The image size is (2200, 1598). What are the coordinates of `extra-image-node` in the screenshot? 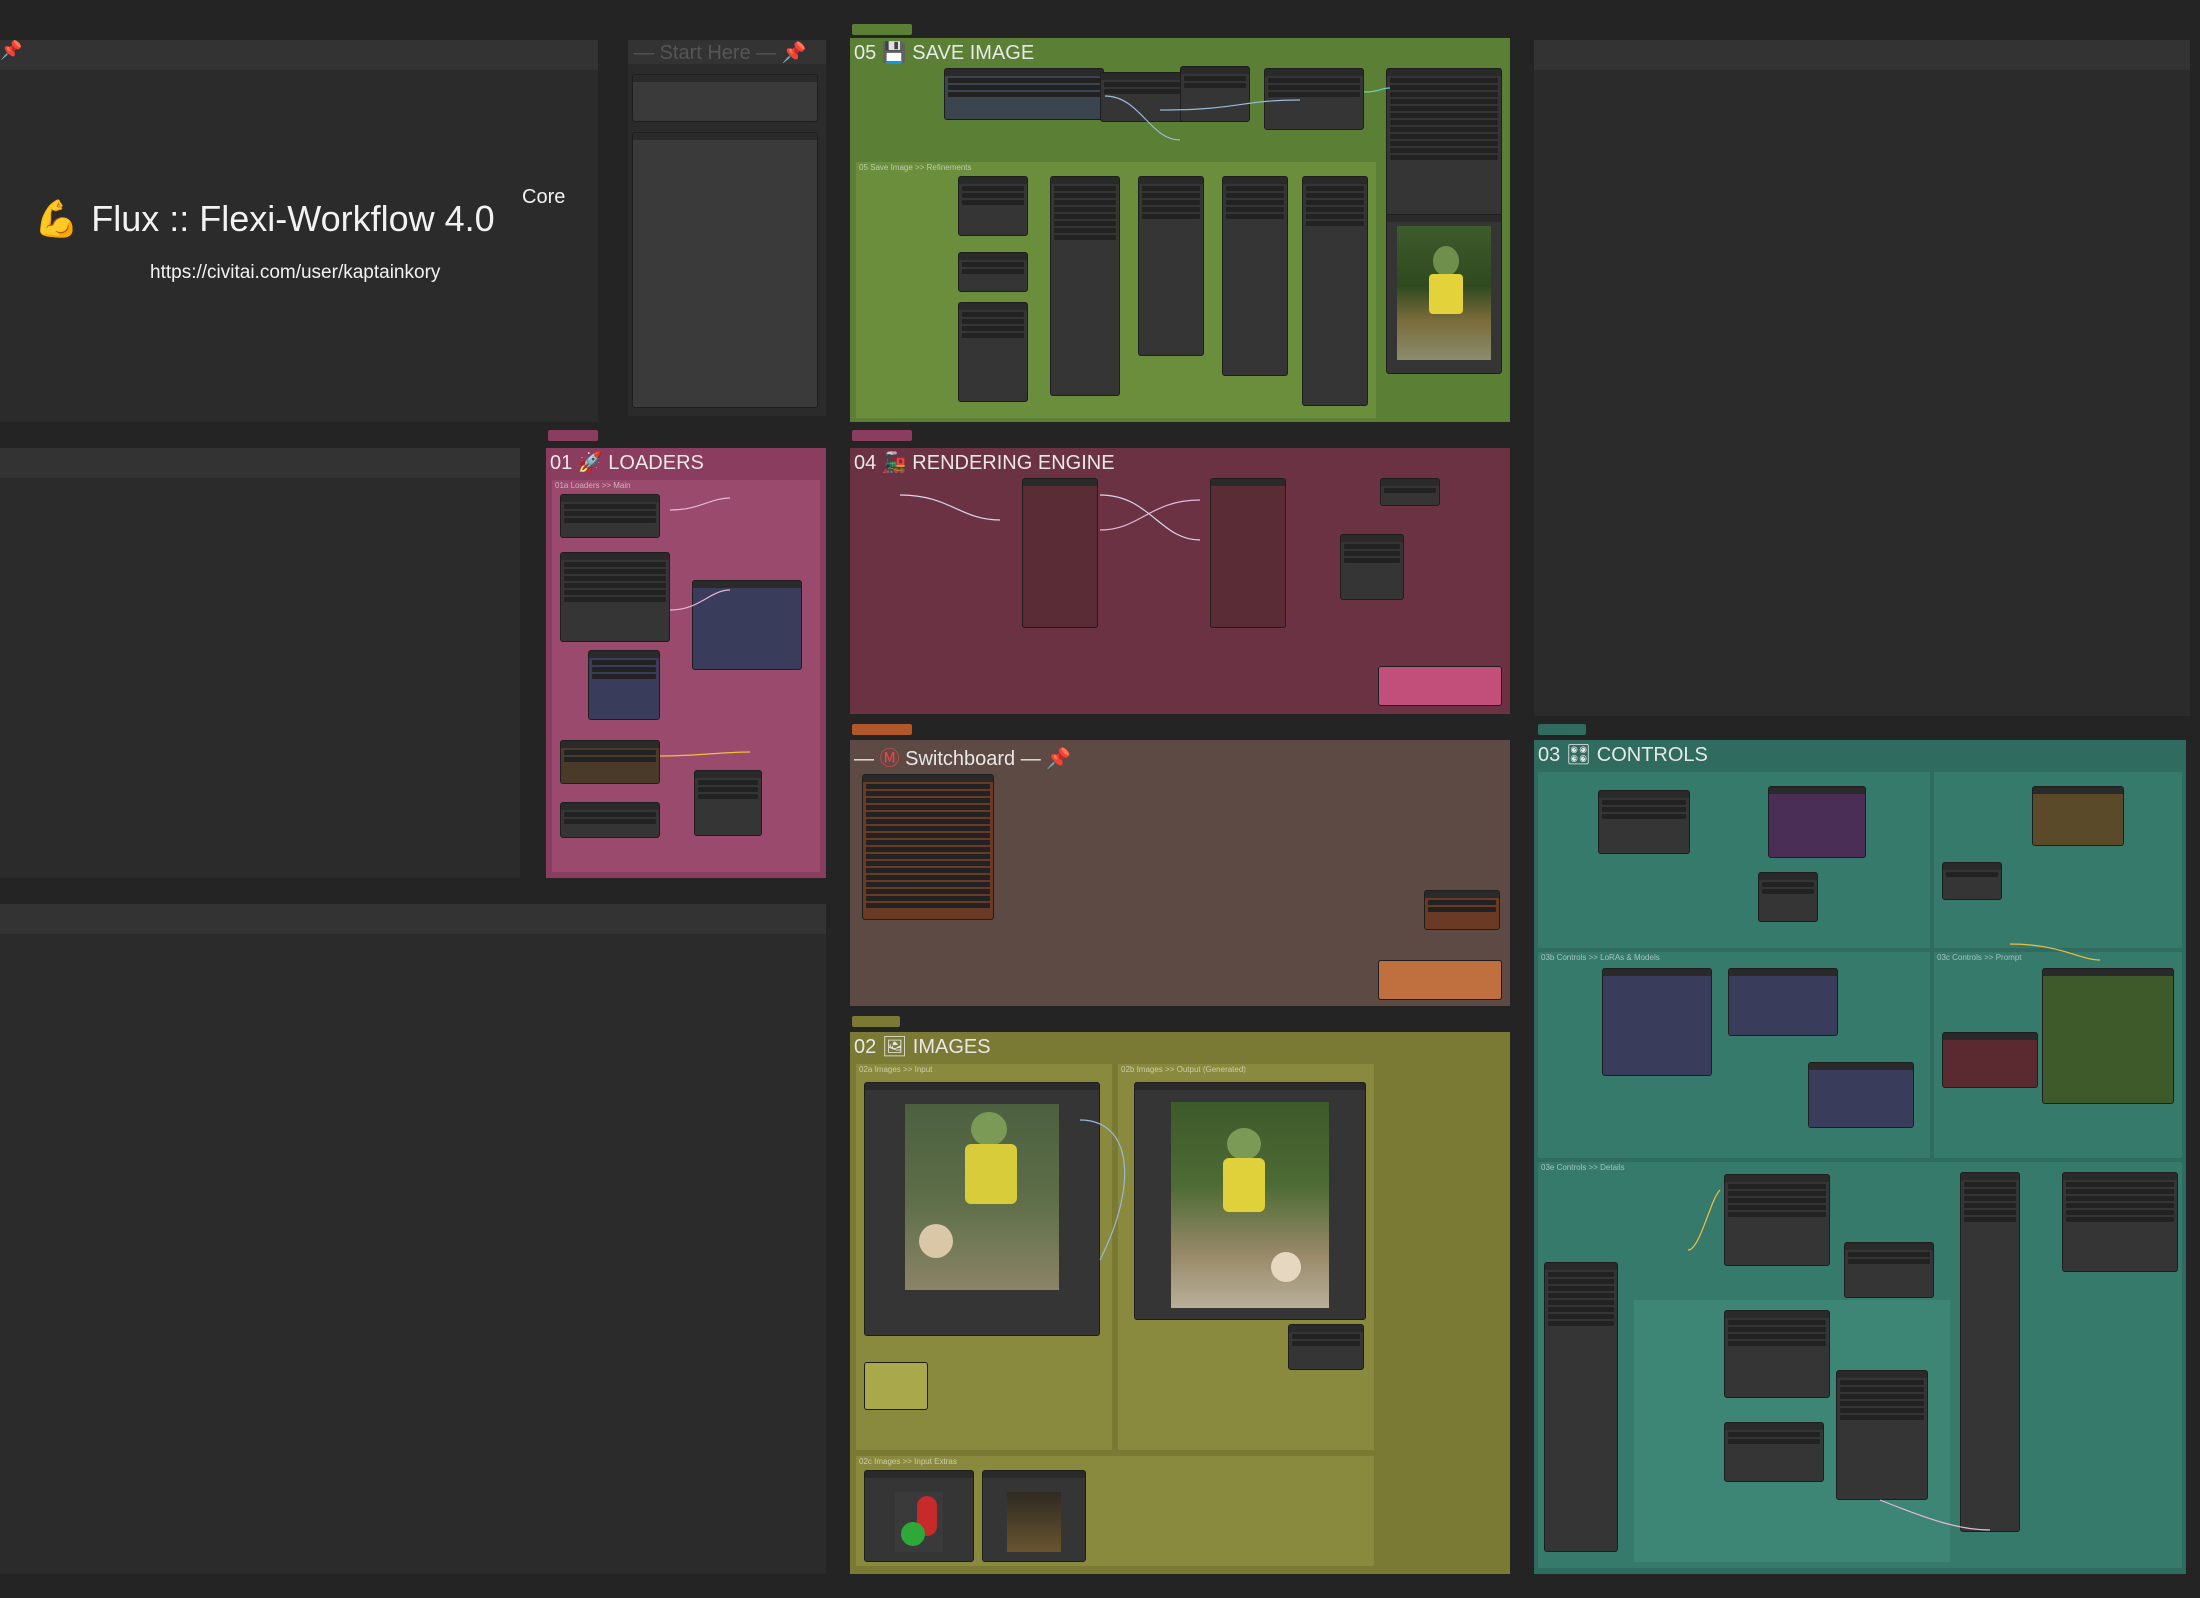 It's located at (1034, 1516).